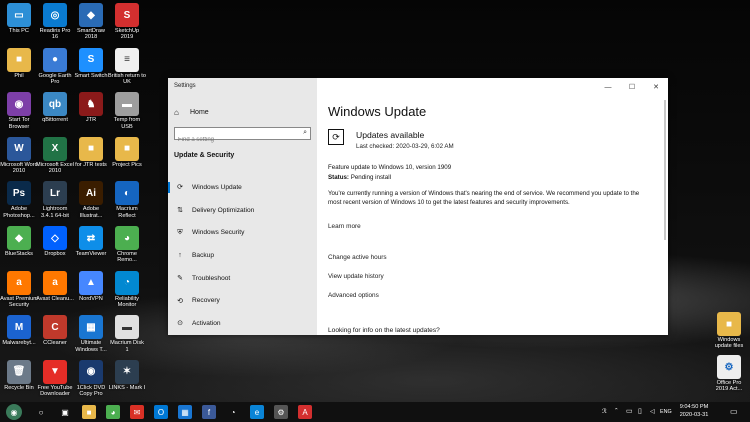 The width and height of the screenshot is (750, 422). I want to click on desktop-icon-reliability-monitor: ◔ Reliability Monitor, so click(127, 289).